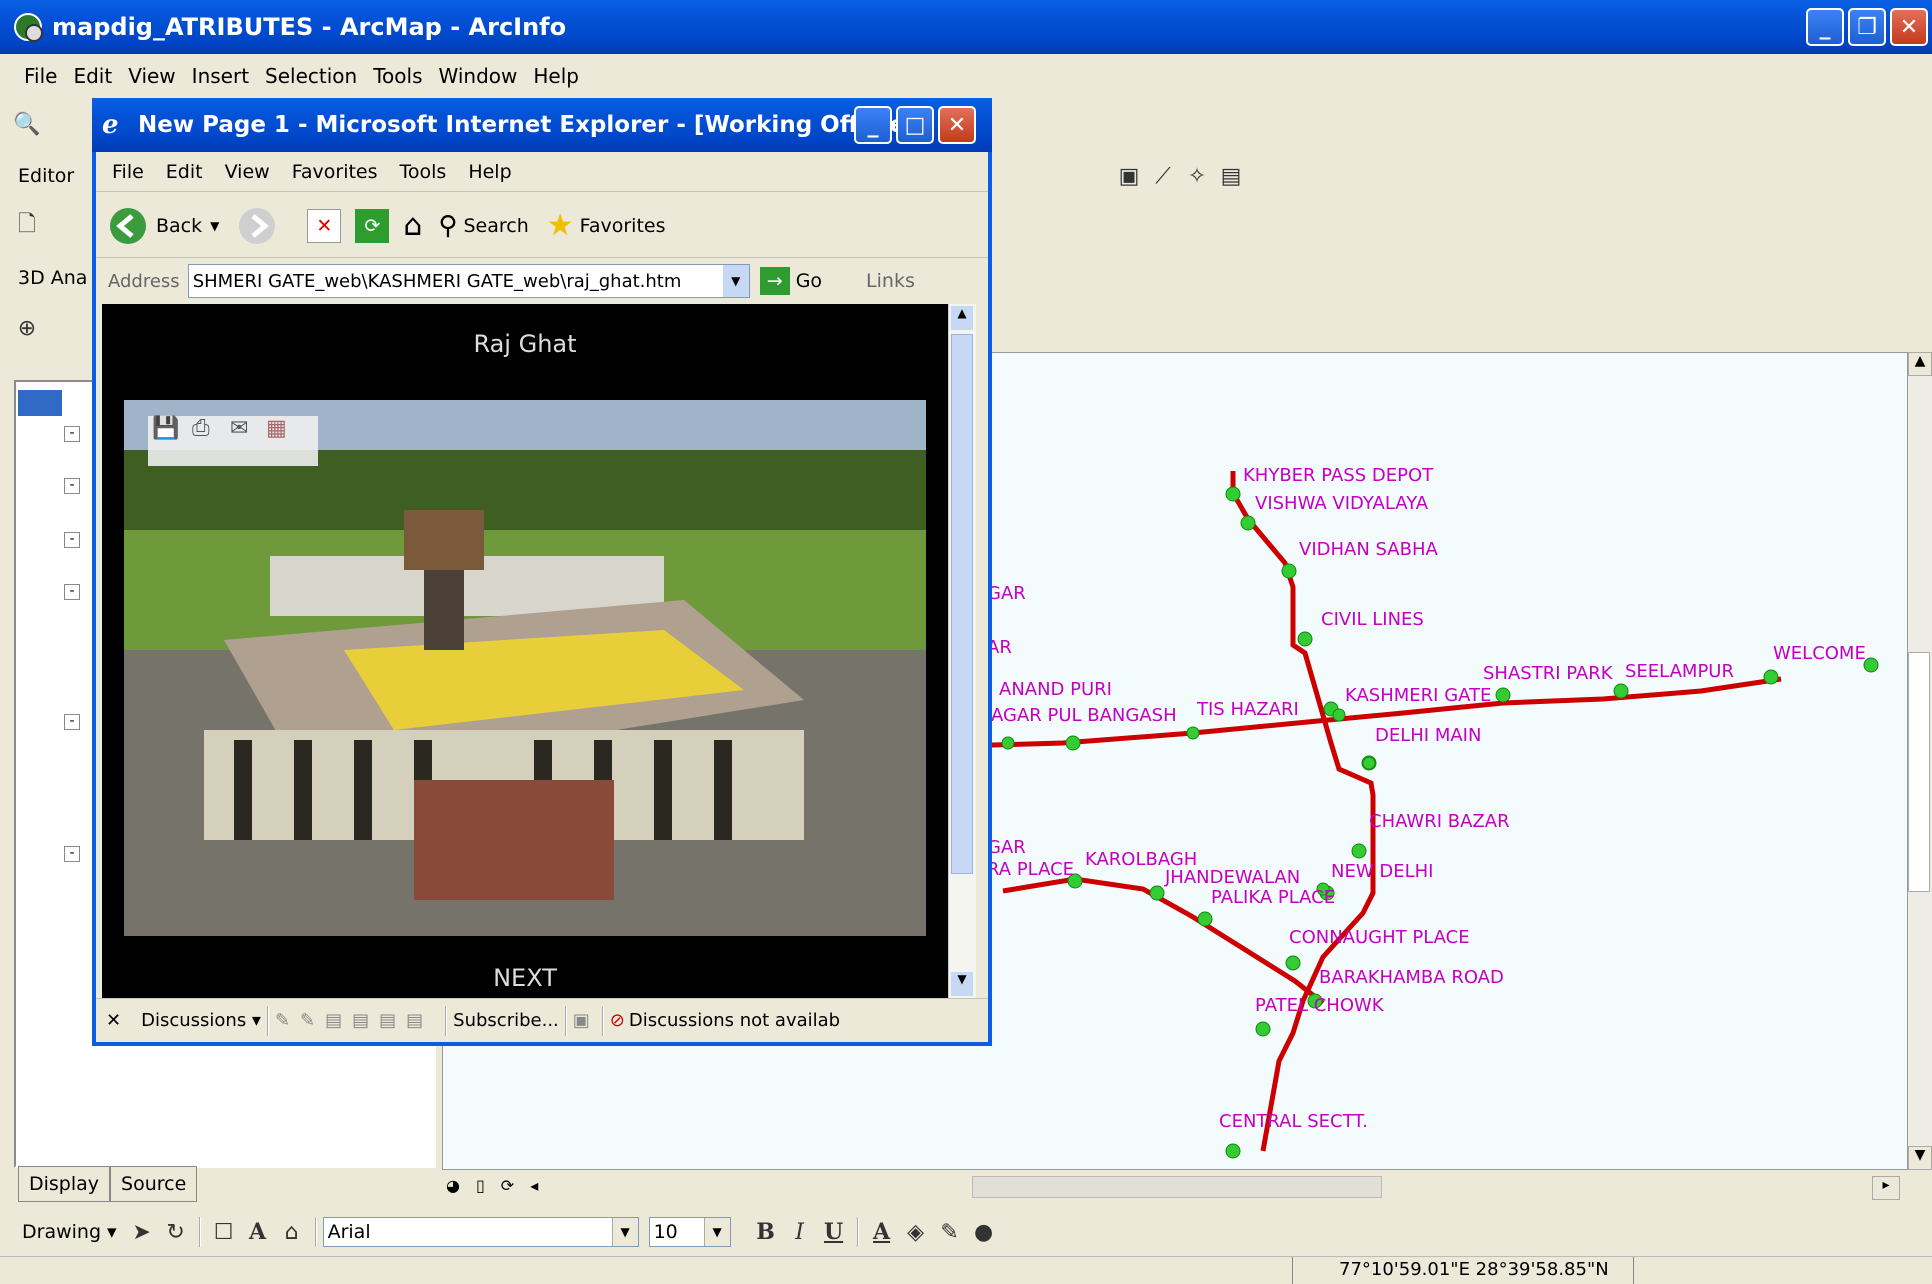 This screenshot has width=1932, height=1284. I want to click on font-select: Arial ▼, so click(480, 1232).